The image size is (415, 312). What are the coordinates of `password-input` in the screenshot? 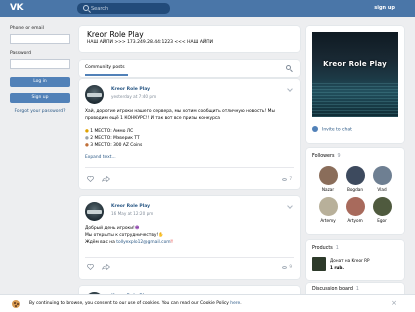 It's located at (40, 64).